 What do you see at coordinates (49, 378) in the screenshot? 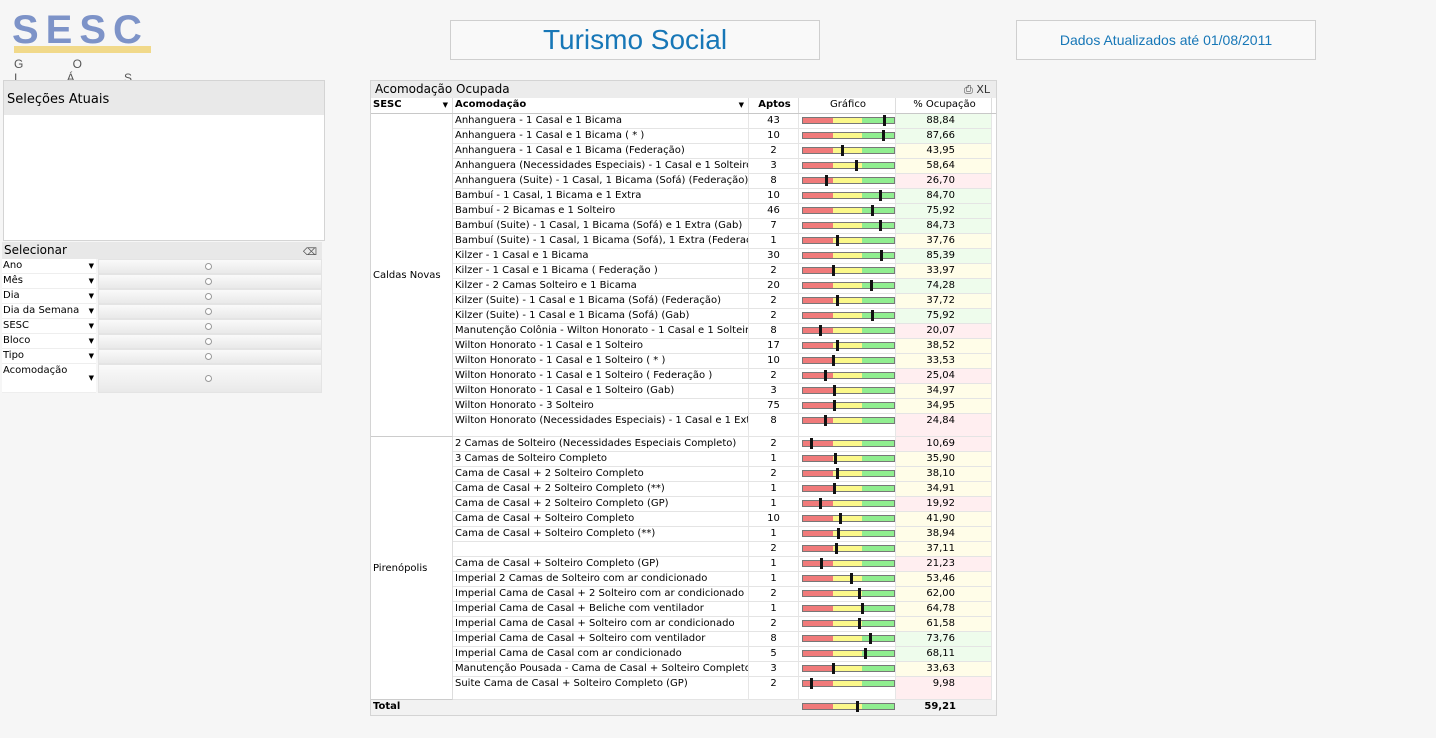
I see `filter-label: Acomodação ▼` at bounding box center [49, 378].